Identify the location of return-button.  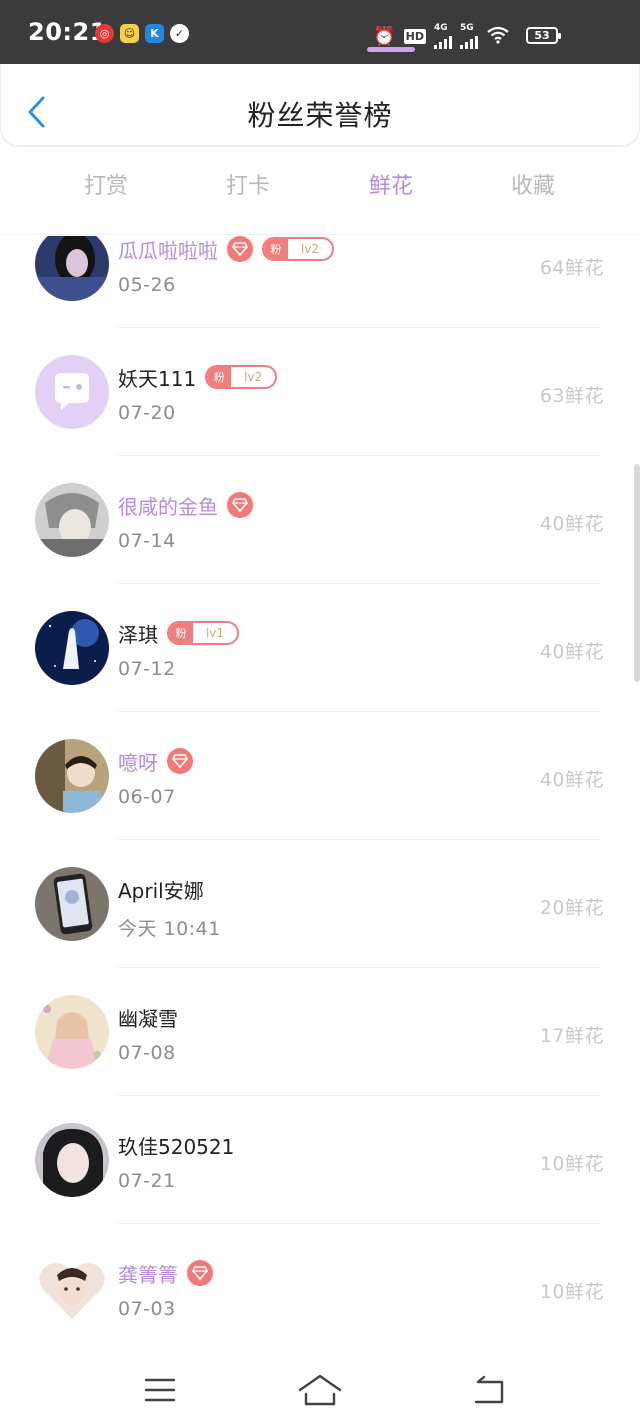
(488, 1390).